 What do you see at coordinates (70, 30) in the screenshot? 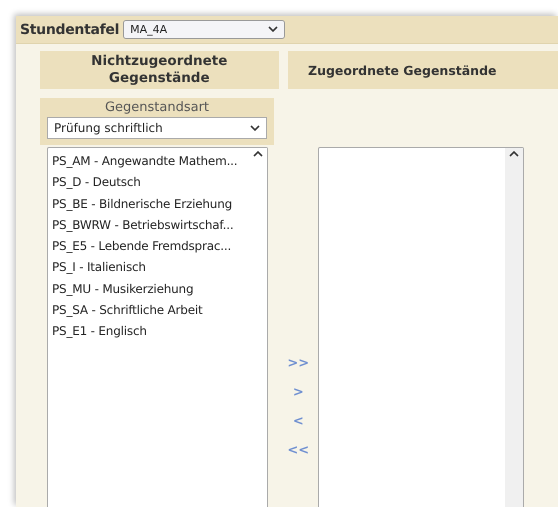
I see `stundentafel-label: Stundentafel` at bounding box center [70, 30].